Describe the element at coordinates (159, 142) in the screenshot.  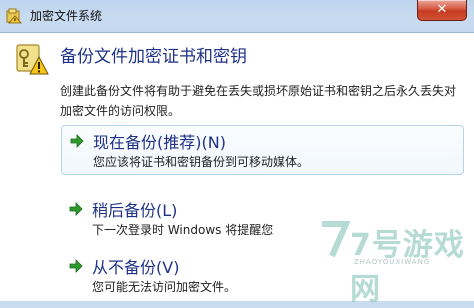
I see `option-title: 现在备份(推荐)(N)` at that location.